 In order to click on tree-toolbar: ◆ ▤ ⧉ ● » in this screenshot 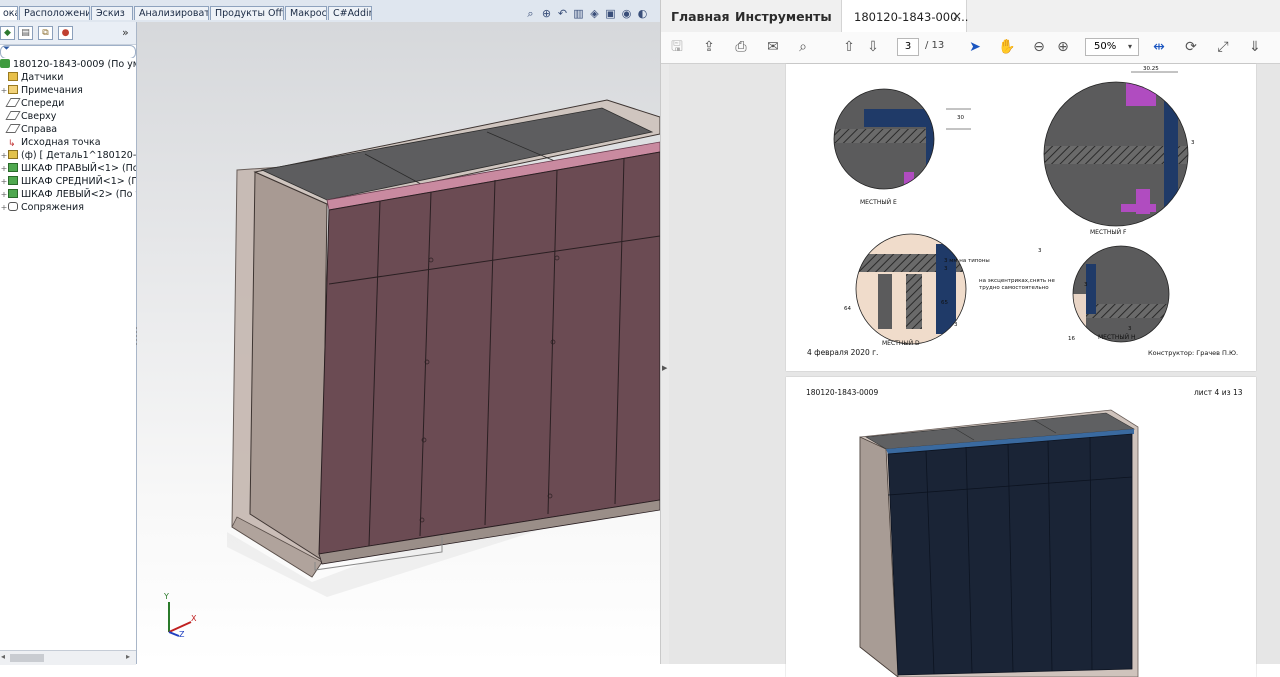, I will do `click(68, 33)`.